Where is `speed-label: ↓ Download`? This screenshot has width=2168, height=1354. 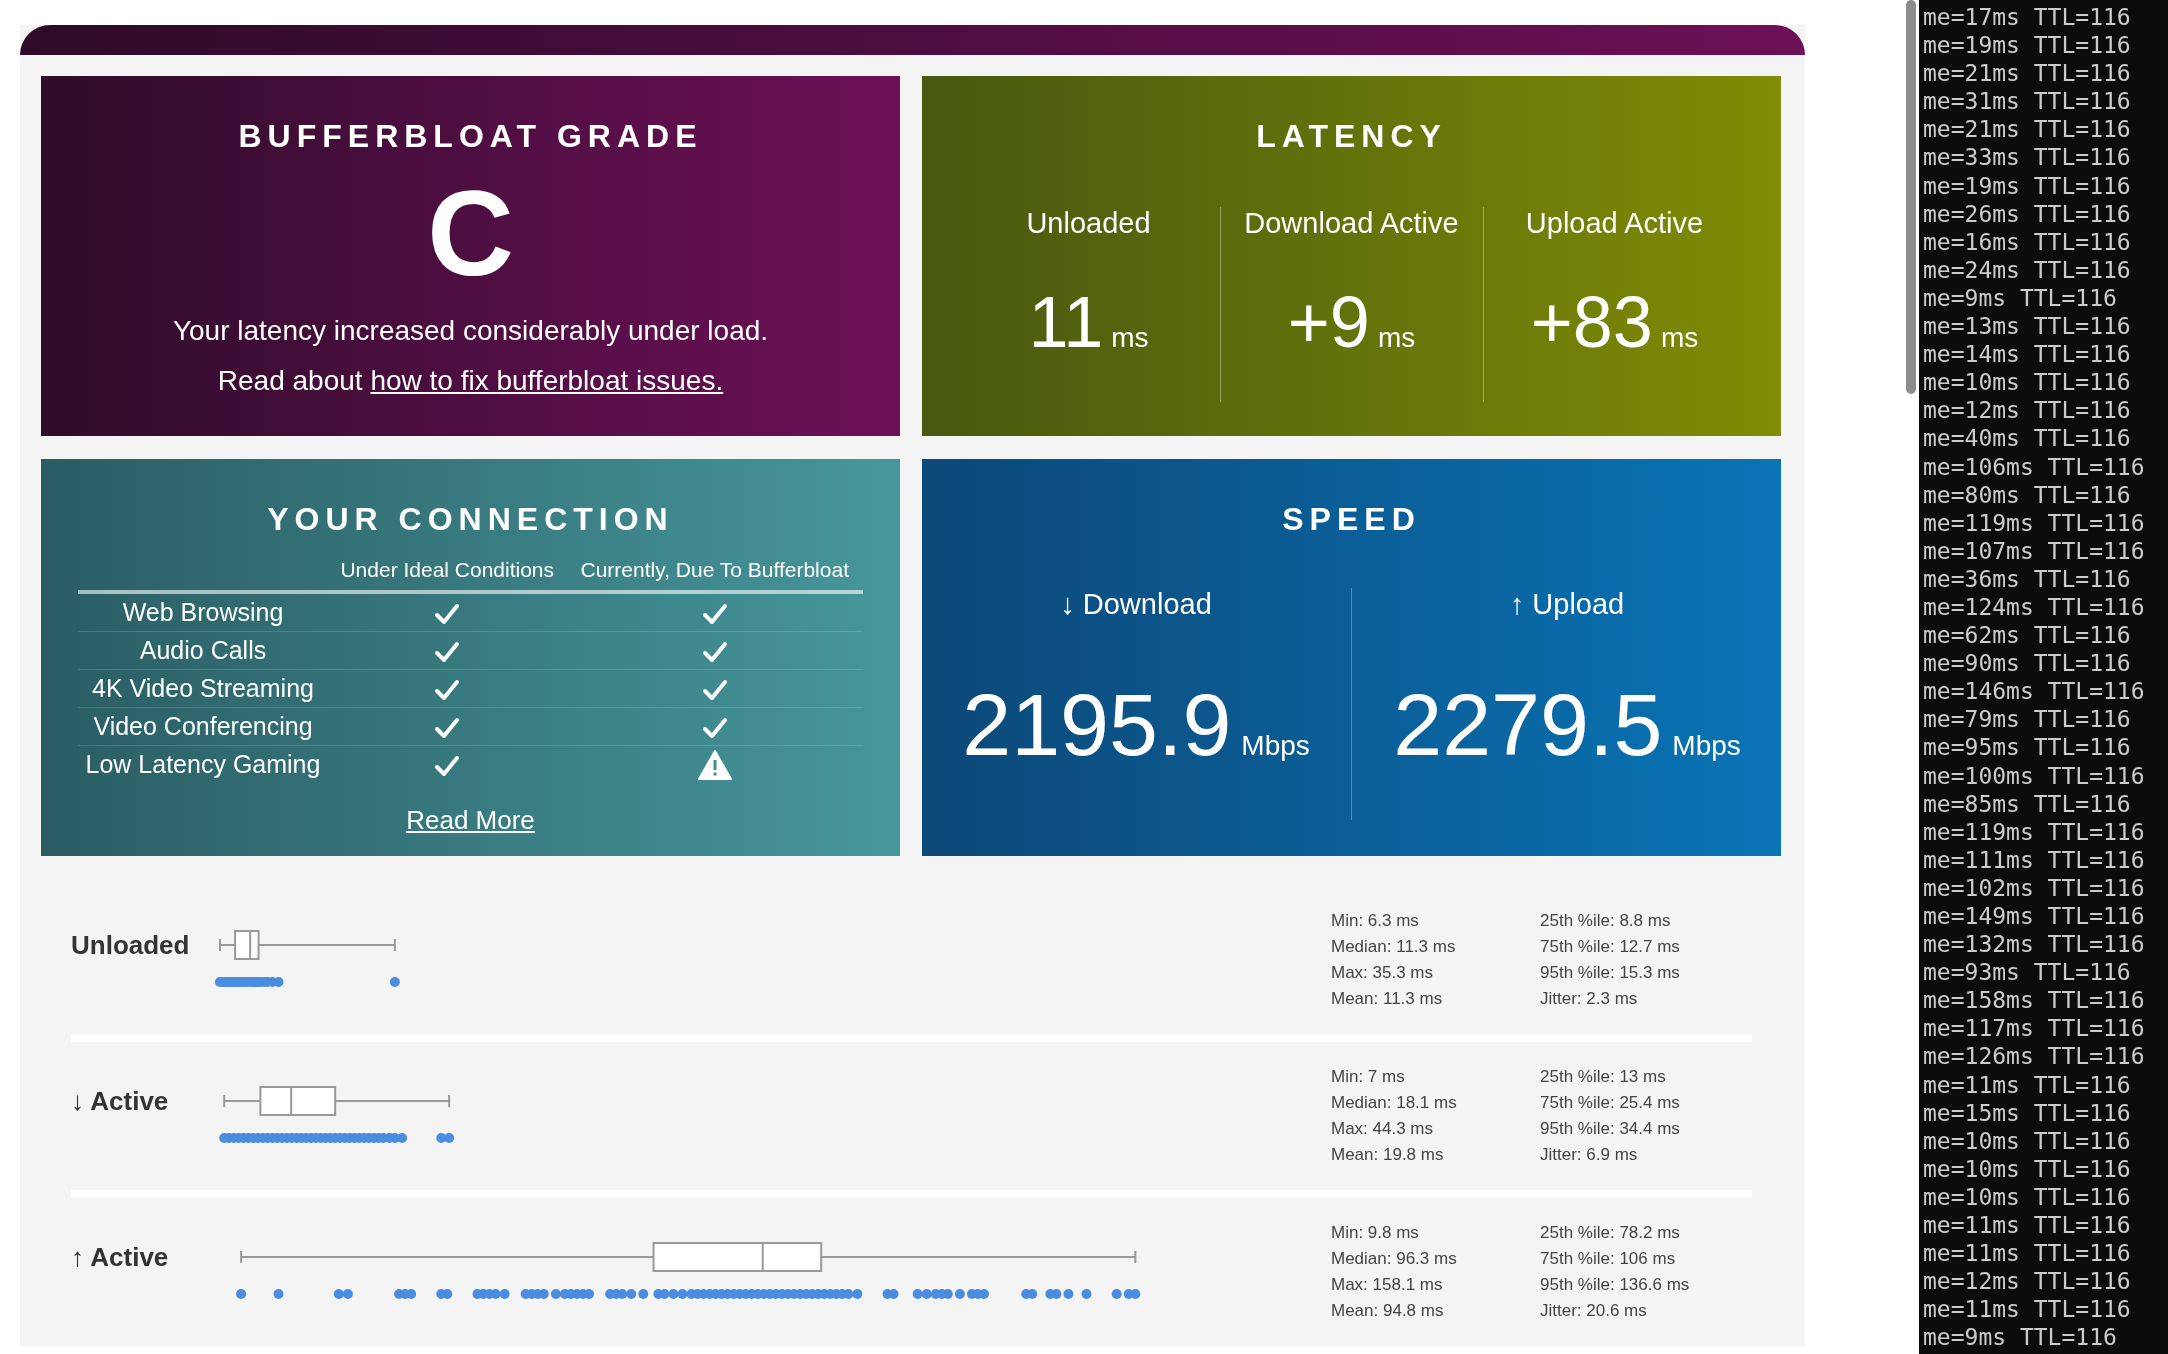 speed-label: ↓ Download is located at coordinates (1136, 604).